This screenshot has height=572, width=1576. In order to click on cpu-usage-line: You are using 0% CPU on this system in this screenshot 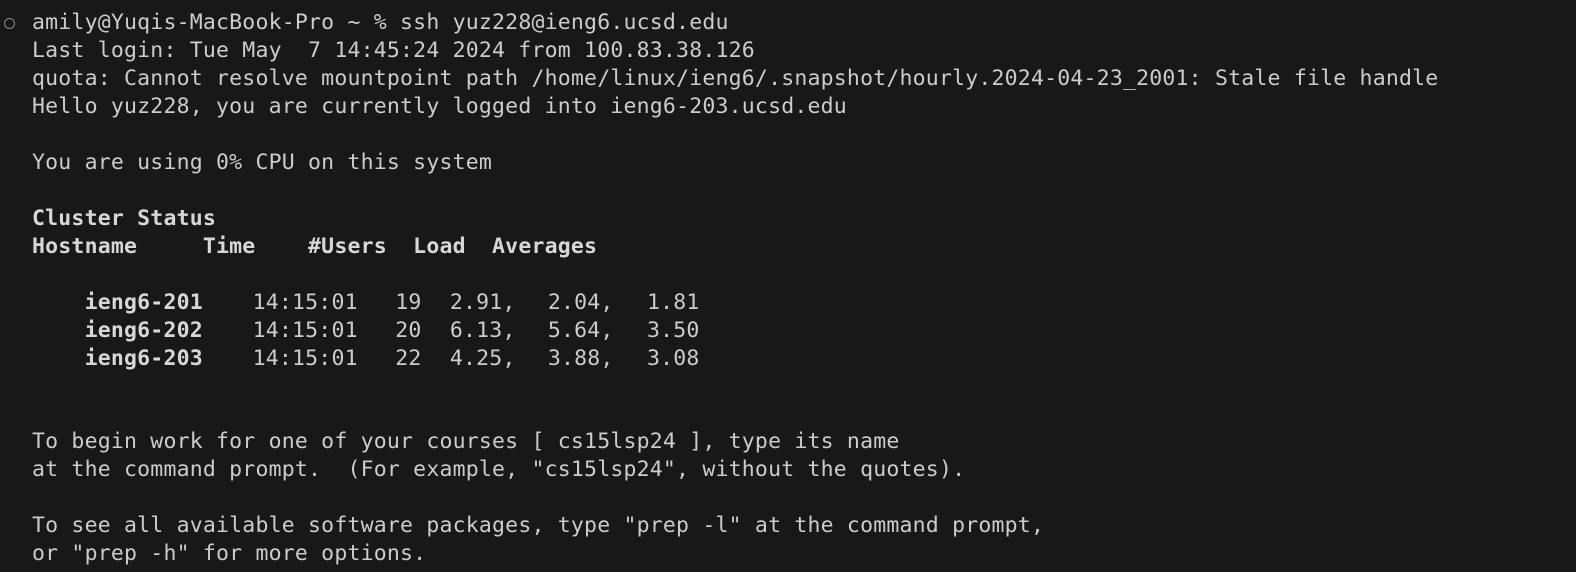, I will do `click(262, 162)`.